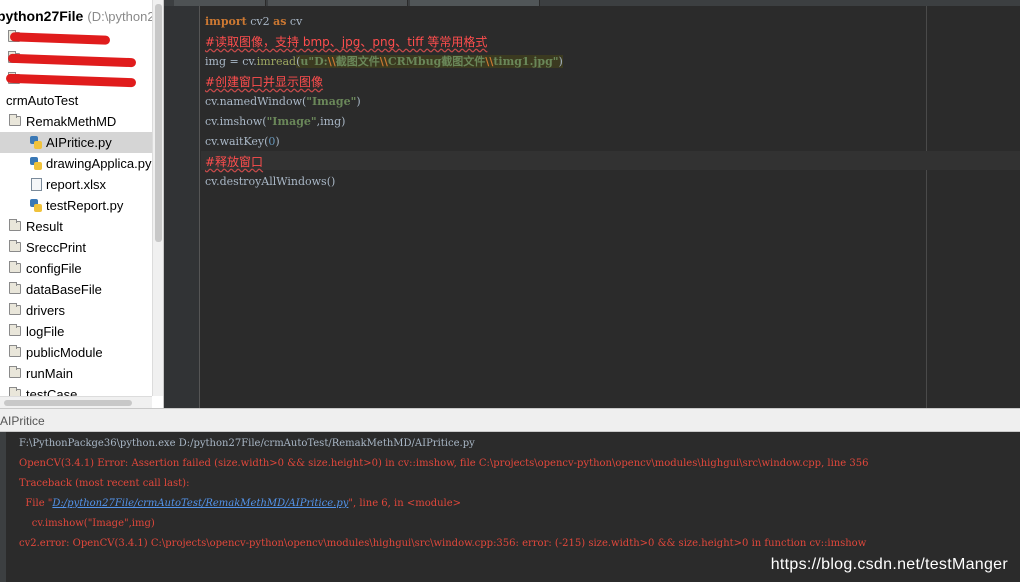 Image resolution: width=1020 pixels, height=582 pixels. Describe the element at coordinates (610, 160) in the screenshot. I see `current-line-highlight` at that location.